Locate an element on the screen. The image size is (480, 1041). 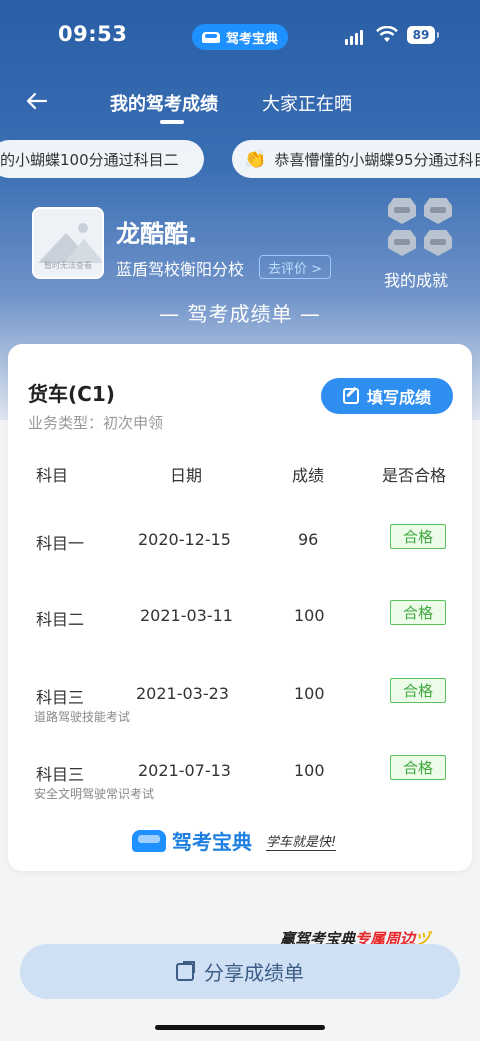
row-score: 96 is located at coordinates (308, 539).